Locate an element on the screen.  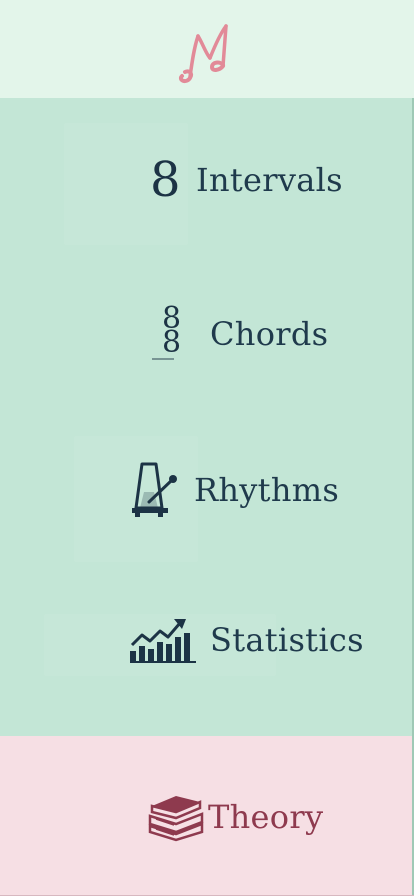
menu-item-rhythms: Rhythms is located at coordinates (234, 490).